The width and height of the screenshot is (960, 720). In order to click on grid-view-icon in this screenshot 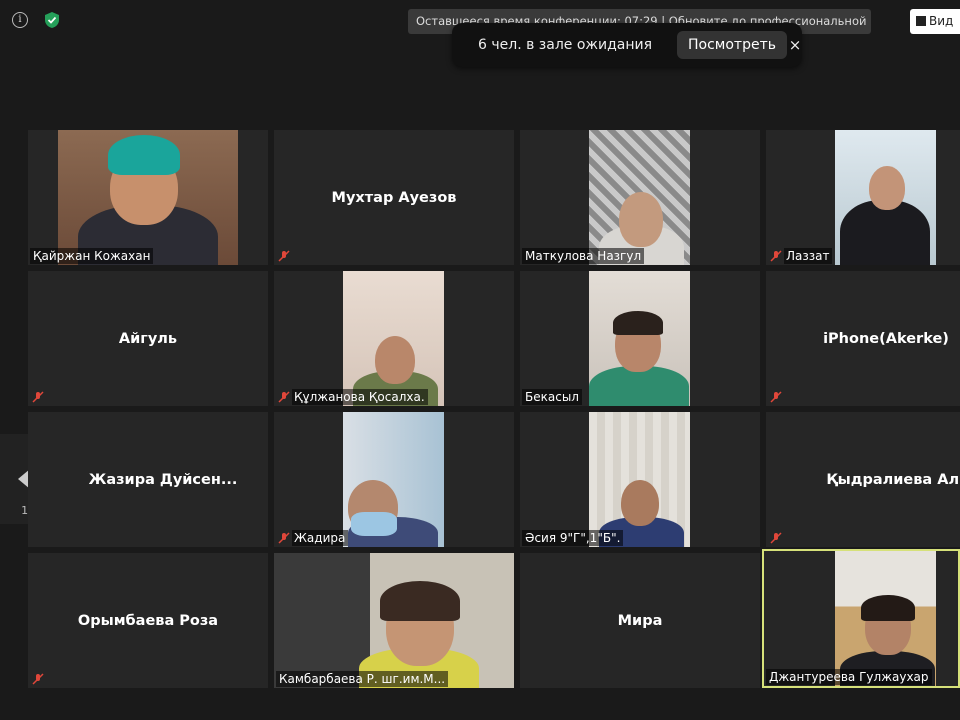, I will do `click(921, 21)`.